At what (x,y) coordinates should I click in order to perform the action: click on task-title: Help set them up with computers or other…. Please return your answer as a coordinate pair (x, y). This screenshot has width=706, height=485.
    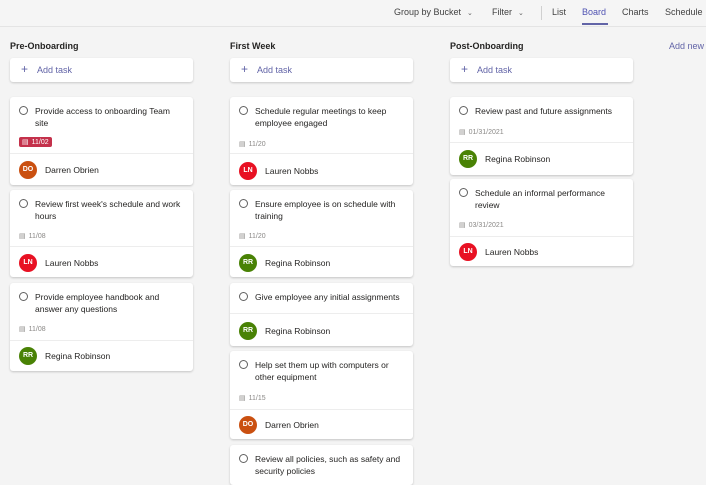
    Looking at the image, I should click on (322, 371).